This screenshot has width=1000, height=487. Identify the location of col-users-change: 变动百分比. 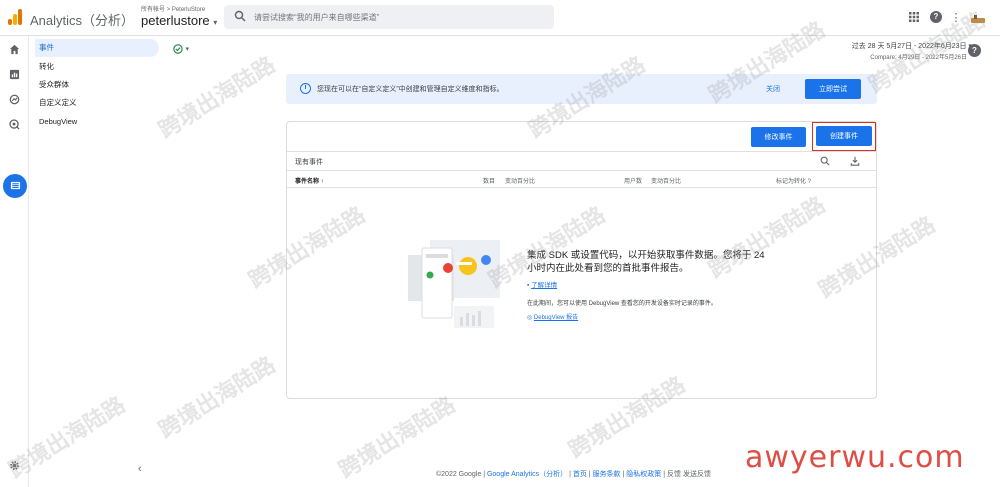
(666, 180).